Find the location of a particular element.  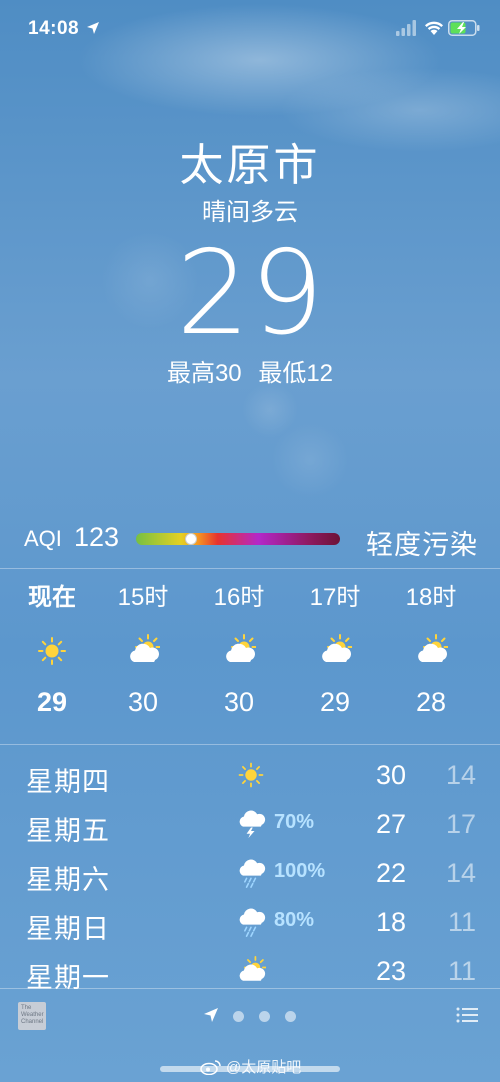

day-high: 27 is located at coordinates (390, 824).